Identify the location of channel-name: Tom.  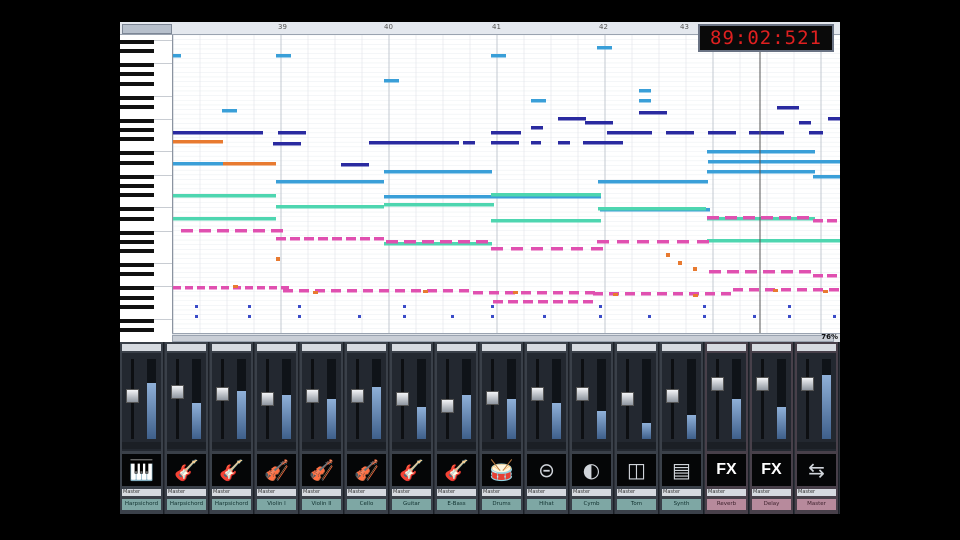
(636, 504).